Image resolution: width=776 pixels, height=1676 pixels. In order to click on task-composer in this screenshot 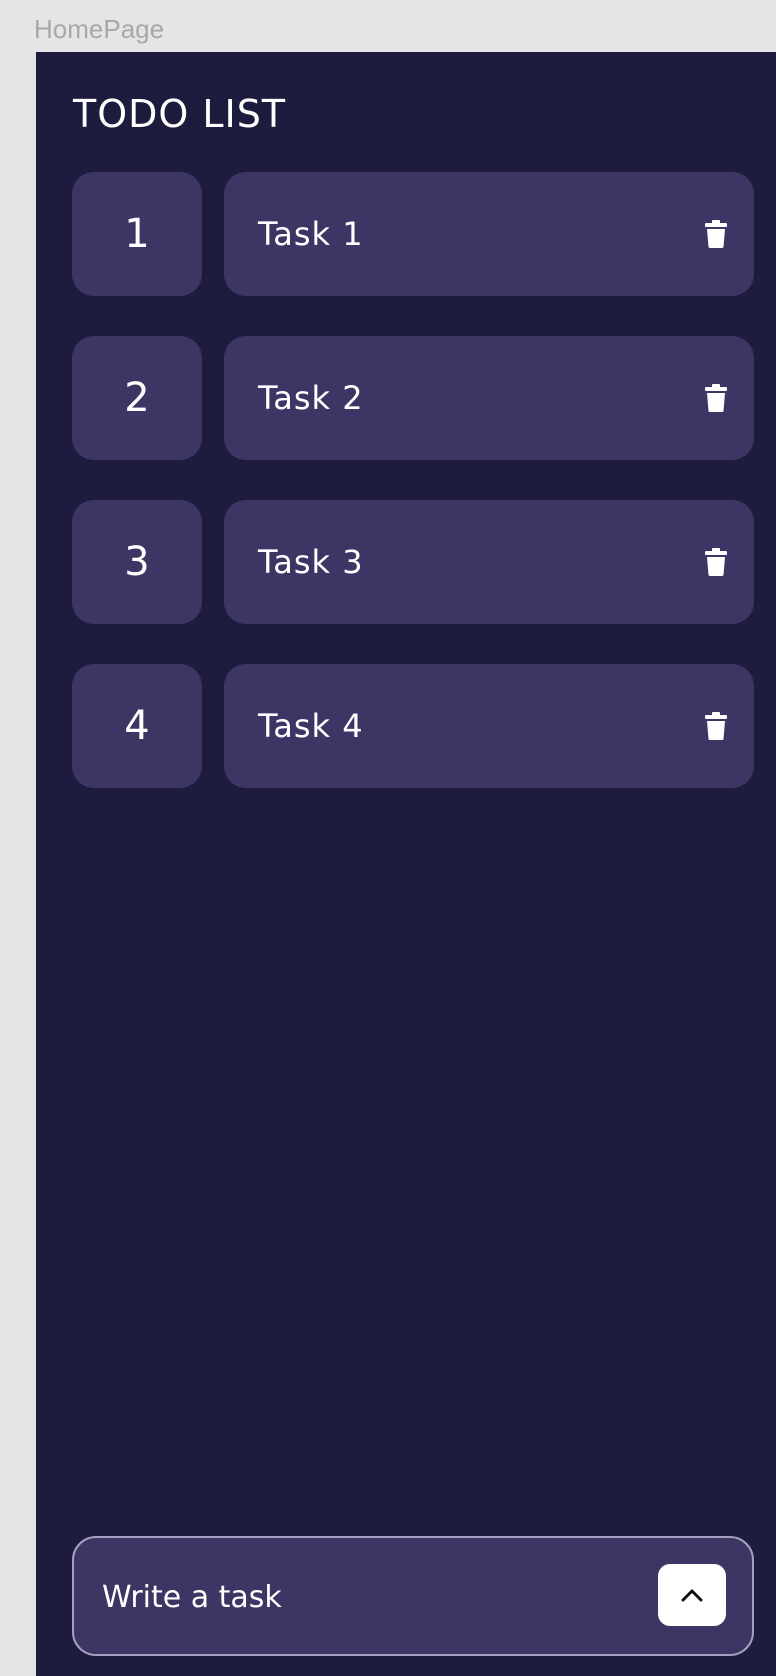, I will do `click(413, 1596)`.